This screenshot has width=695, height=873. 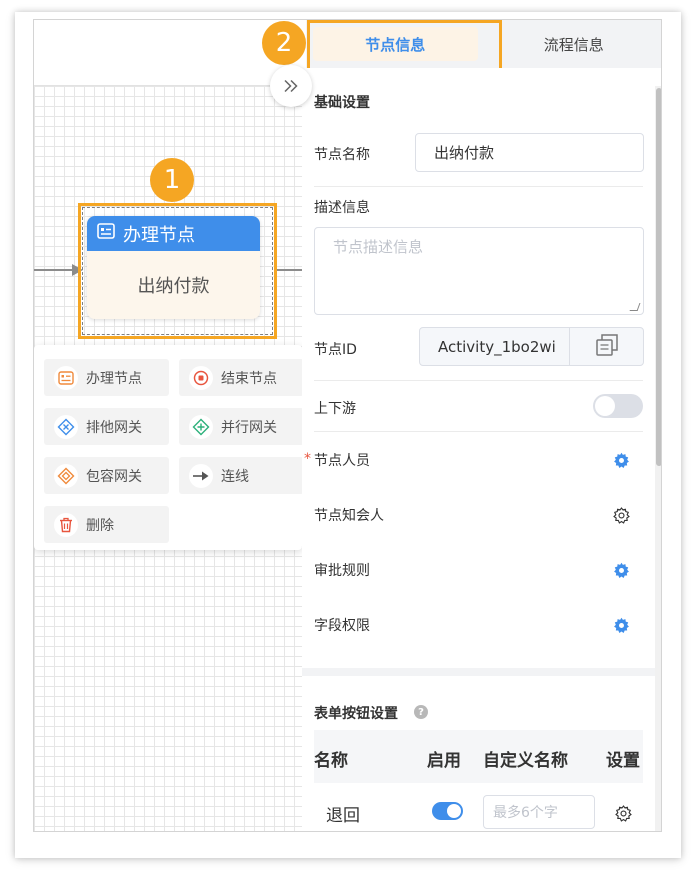 What do you see at coordinates (114, 427) in the screenshot?
I see `menu-item-label: 排他网关` at bounding box center [114, 427].